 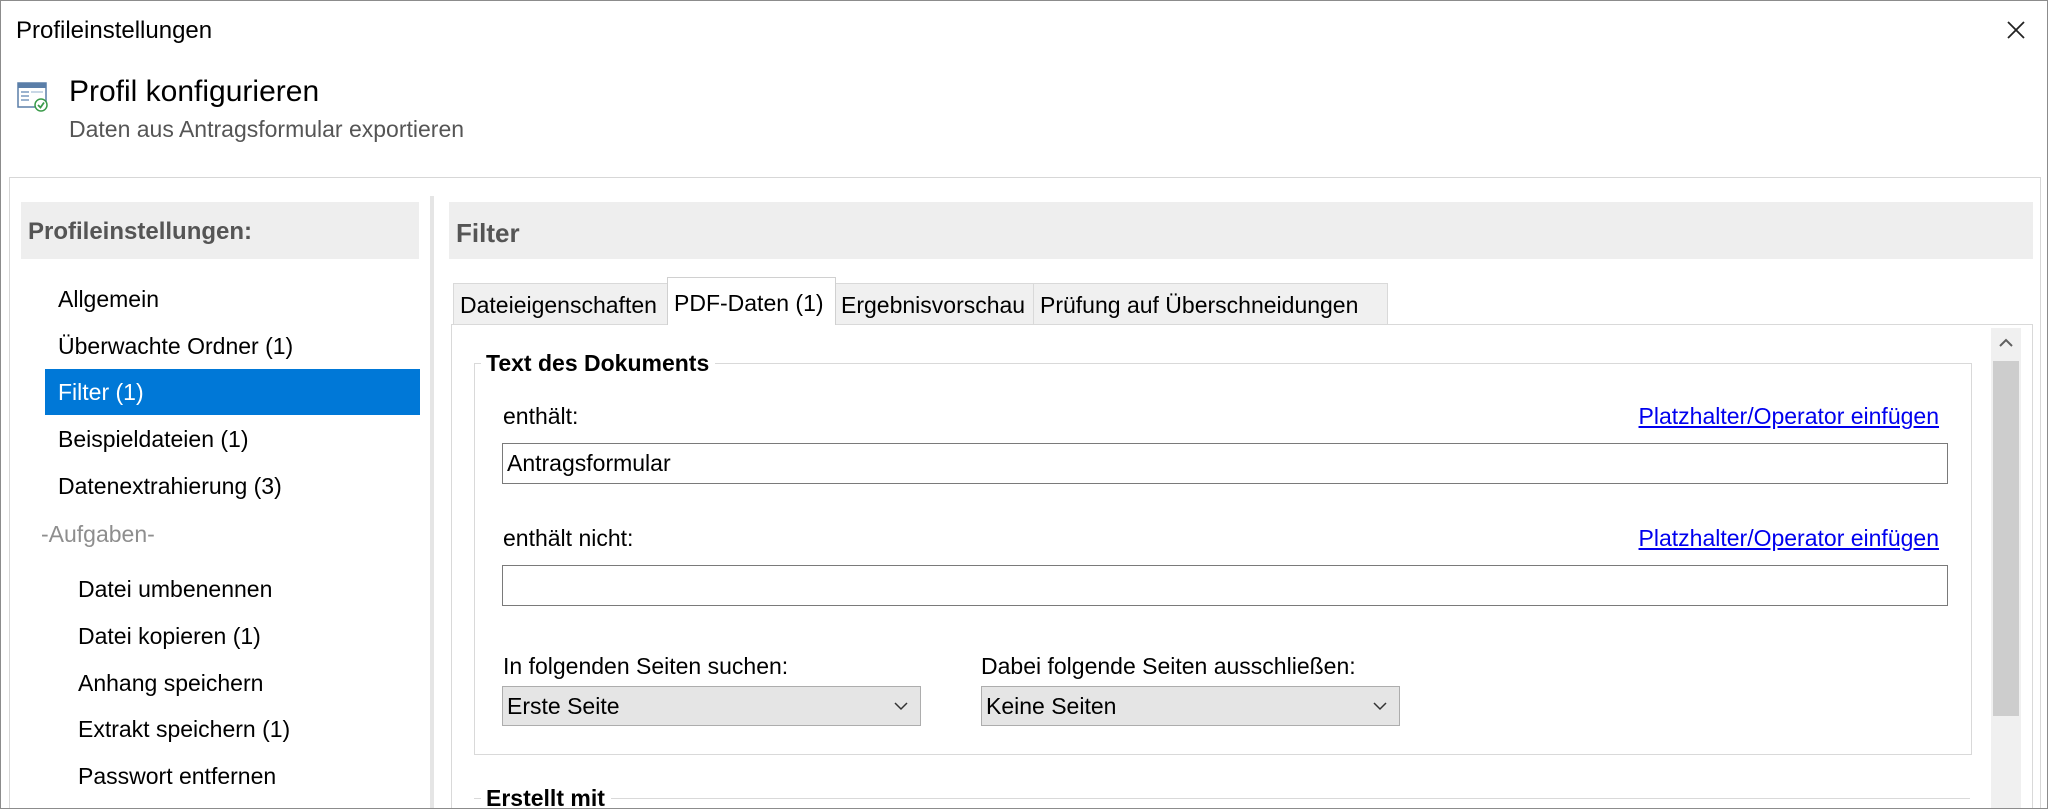 What do you see at coordinates (194, 91) in the screenshot?
I see `page-title: Profil konfigurieren` at bounding box center [194, 91].